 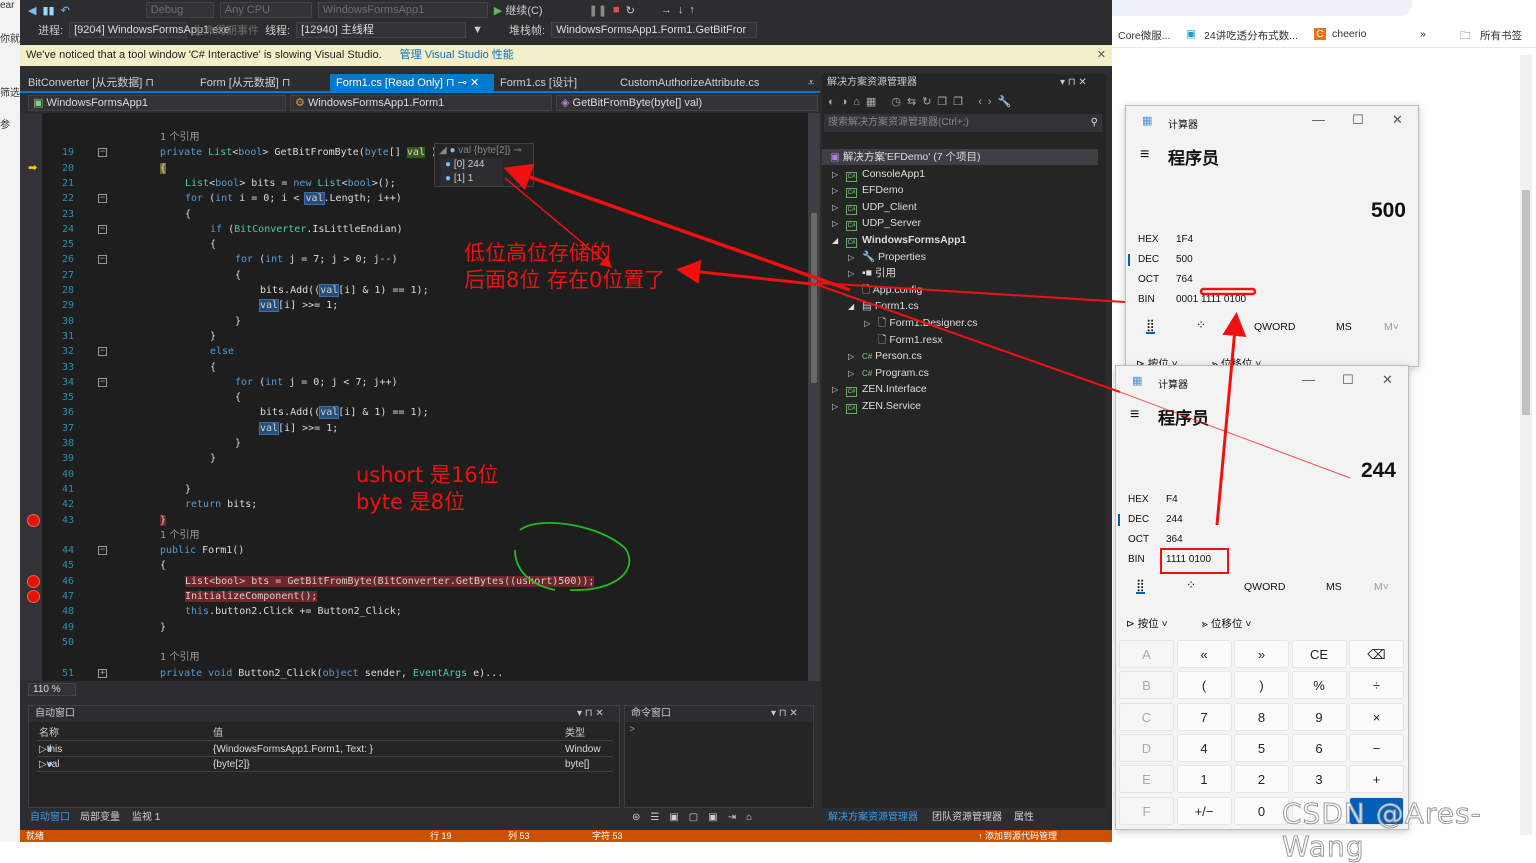 What do you see at coordinates (967, 818) in the screenshot?
I see `tab-team-explorer: 团队资源管理器` at bounding box center [967, 818].